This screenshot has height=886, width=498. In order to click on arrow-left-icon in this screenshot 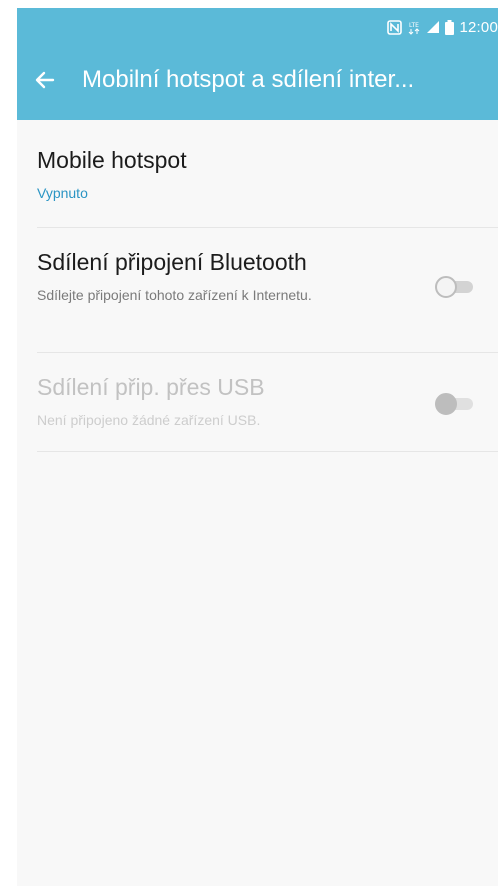, I will do `click(45, 80)`.